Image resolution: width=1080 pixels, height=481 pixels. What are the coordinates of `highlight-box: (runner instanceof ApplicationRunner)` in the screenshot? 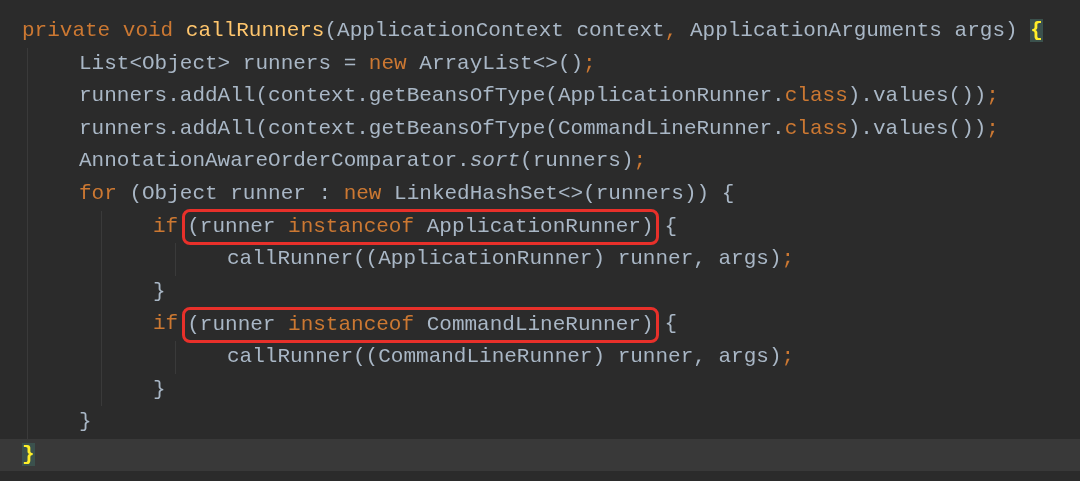 It's located at (420, 226).